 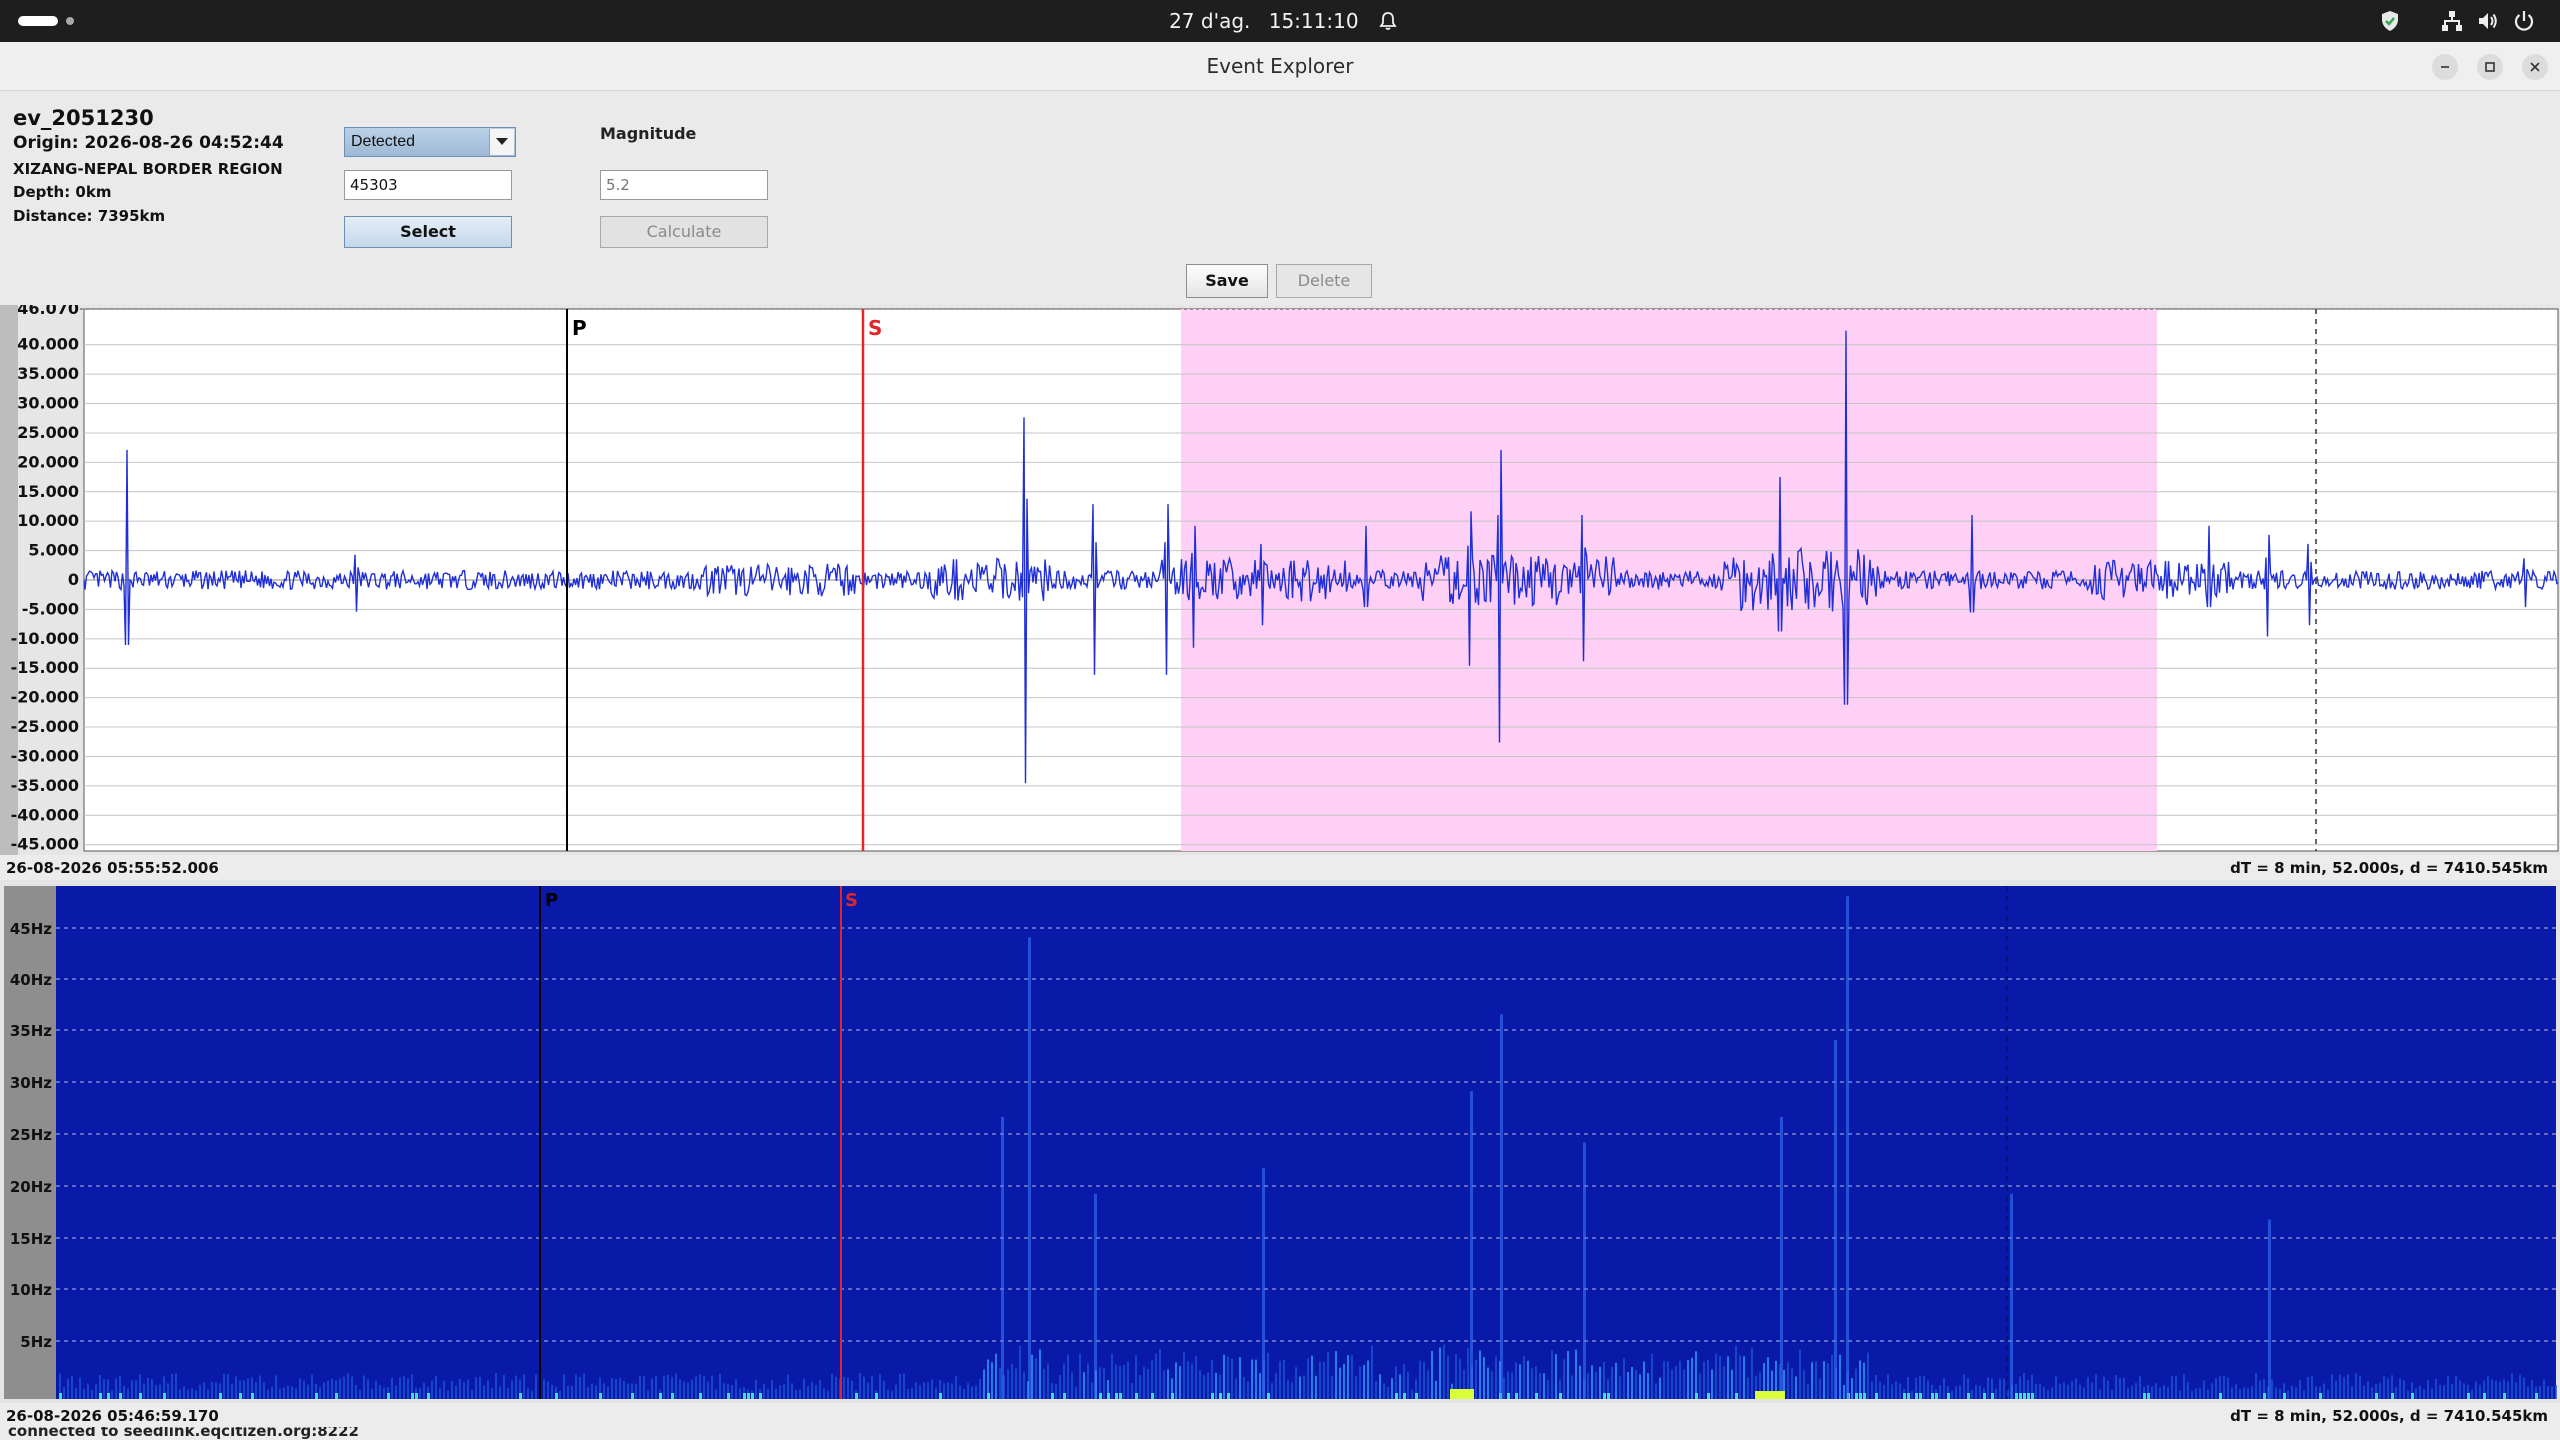 I want to click on calculate-button: Calculate, so click(x=684, y=232).